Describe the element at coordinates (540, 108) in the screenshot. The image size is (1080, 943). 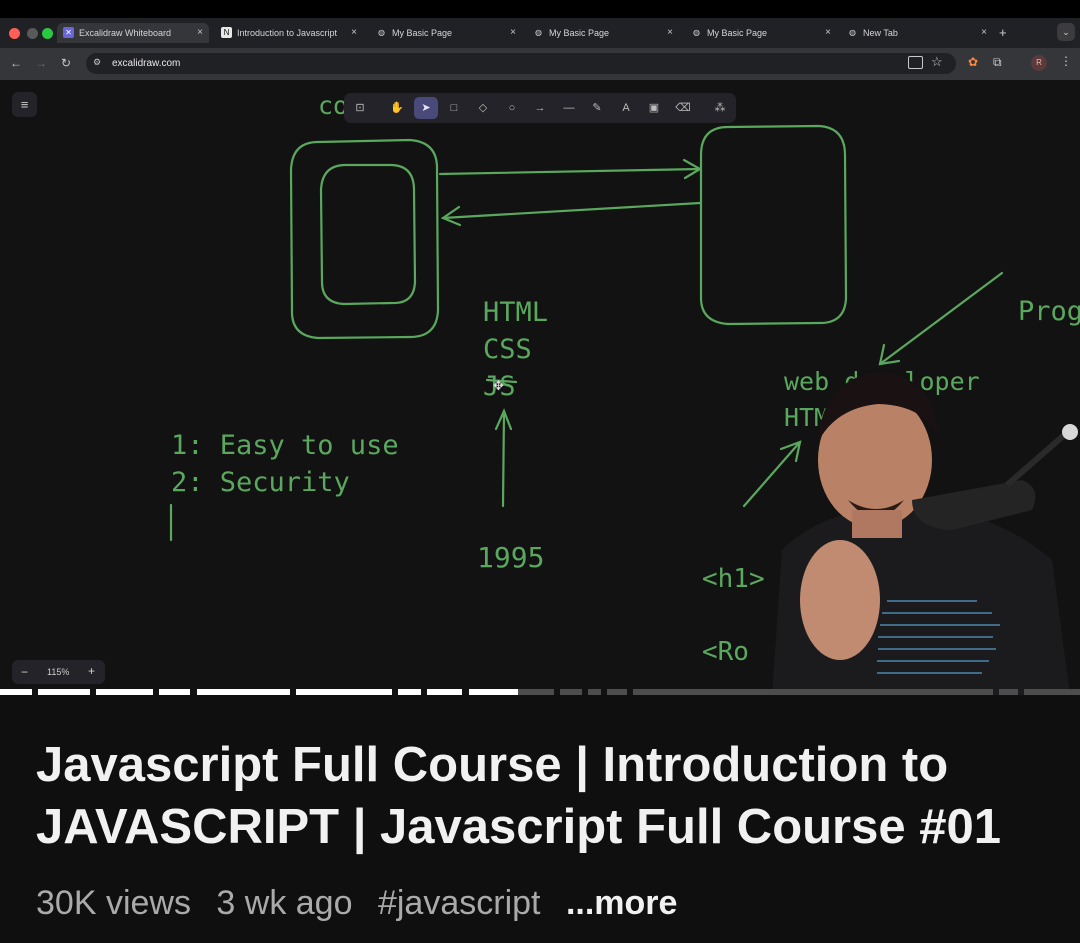
I see `arrow-icon: →` at that location.